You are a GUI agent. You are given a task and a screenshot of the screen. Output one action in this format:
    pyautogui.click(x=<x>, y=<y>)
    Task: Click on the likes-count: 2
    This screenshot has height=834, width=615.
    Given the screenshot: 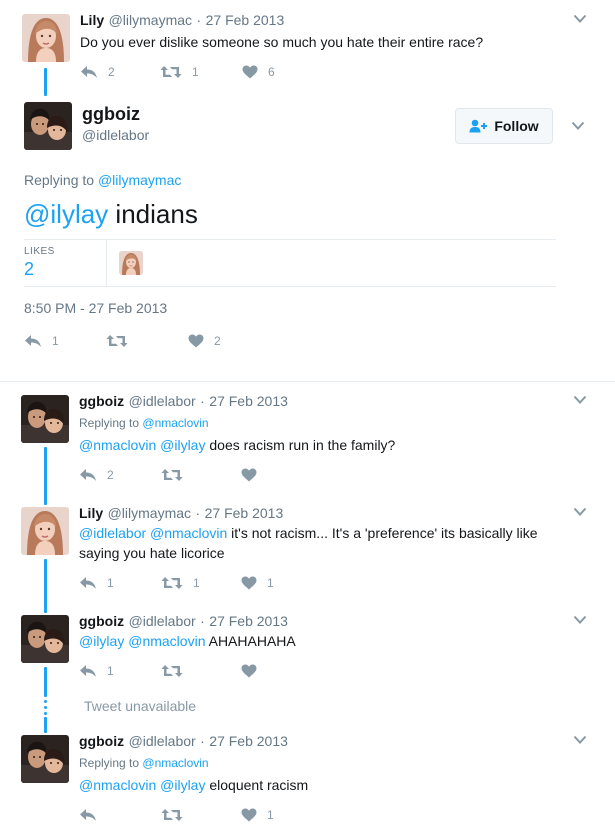 What is the action you would take?
    pyautogui.click(x=29, y=269)
    